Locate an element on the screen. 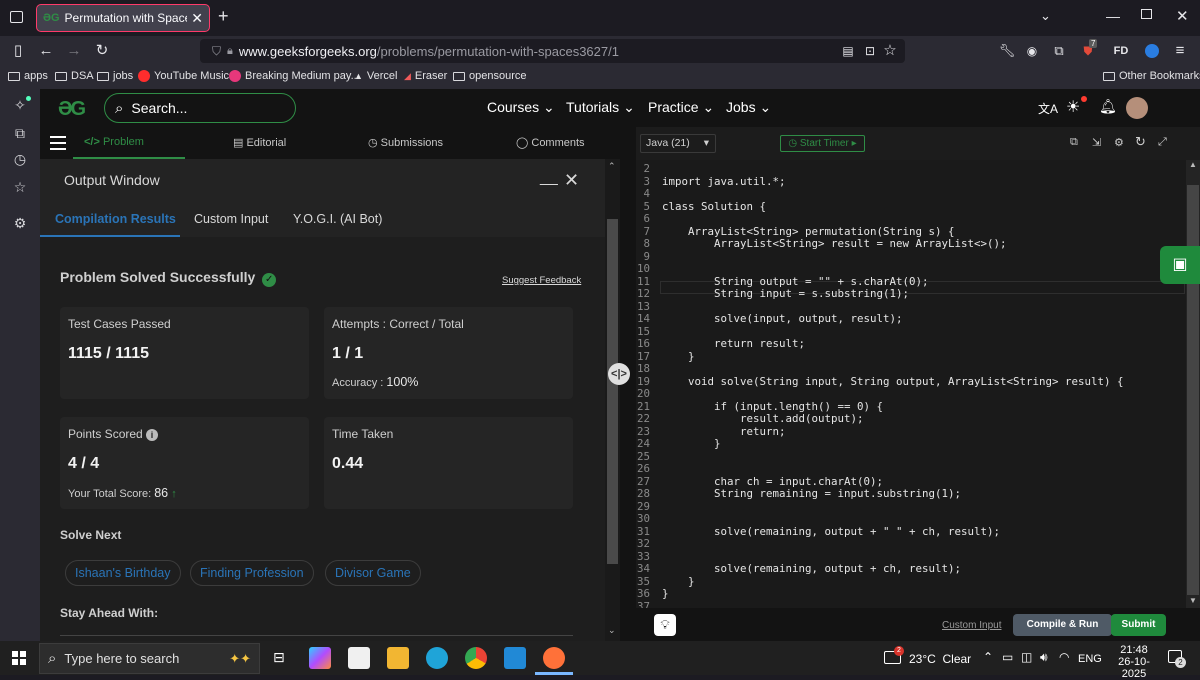 The width and height of the screenshot is (1200, 680). show-hidden-icons-icon: ⌃ is located at coordinates (988, 657).